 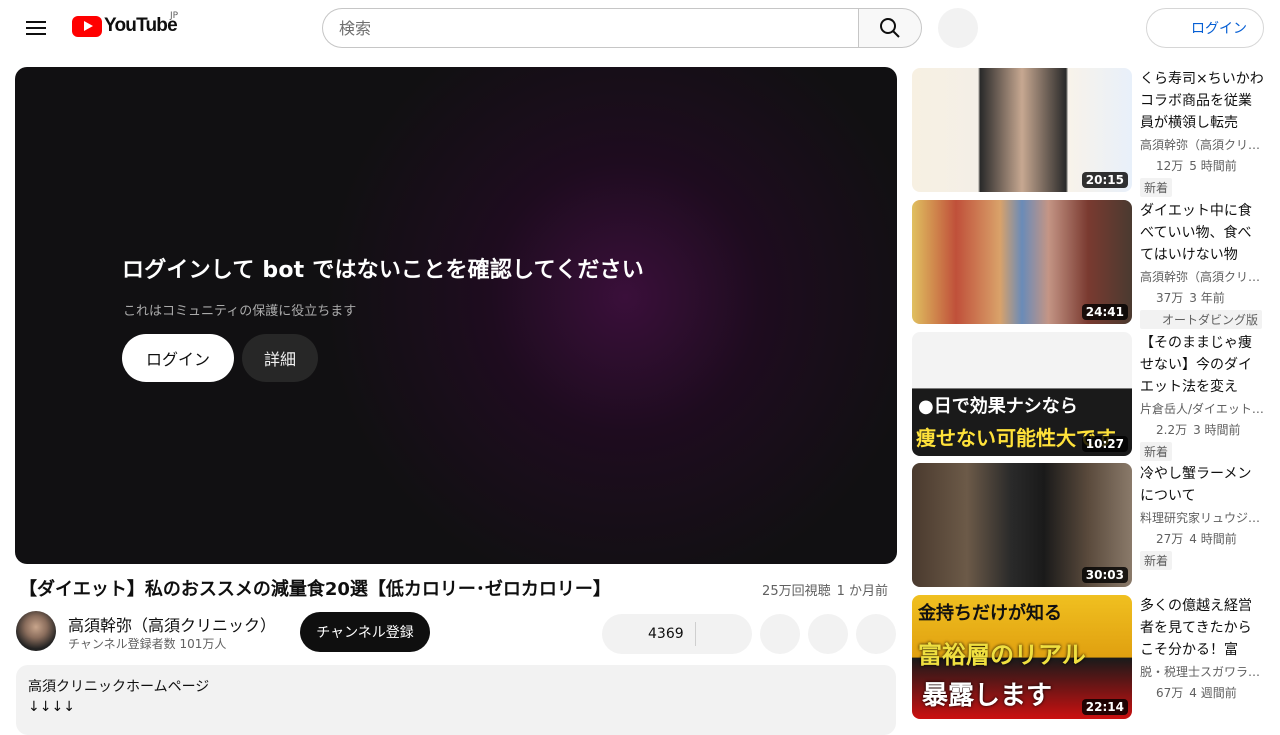 I want to click on recommendation-views: 2.2万, so click(x=1172, y=430).